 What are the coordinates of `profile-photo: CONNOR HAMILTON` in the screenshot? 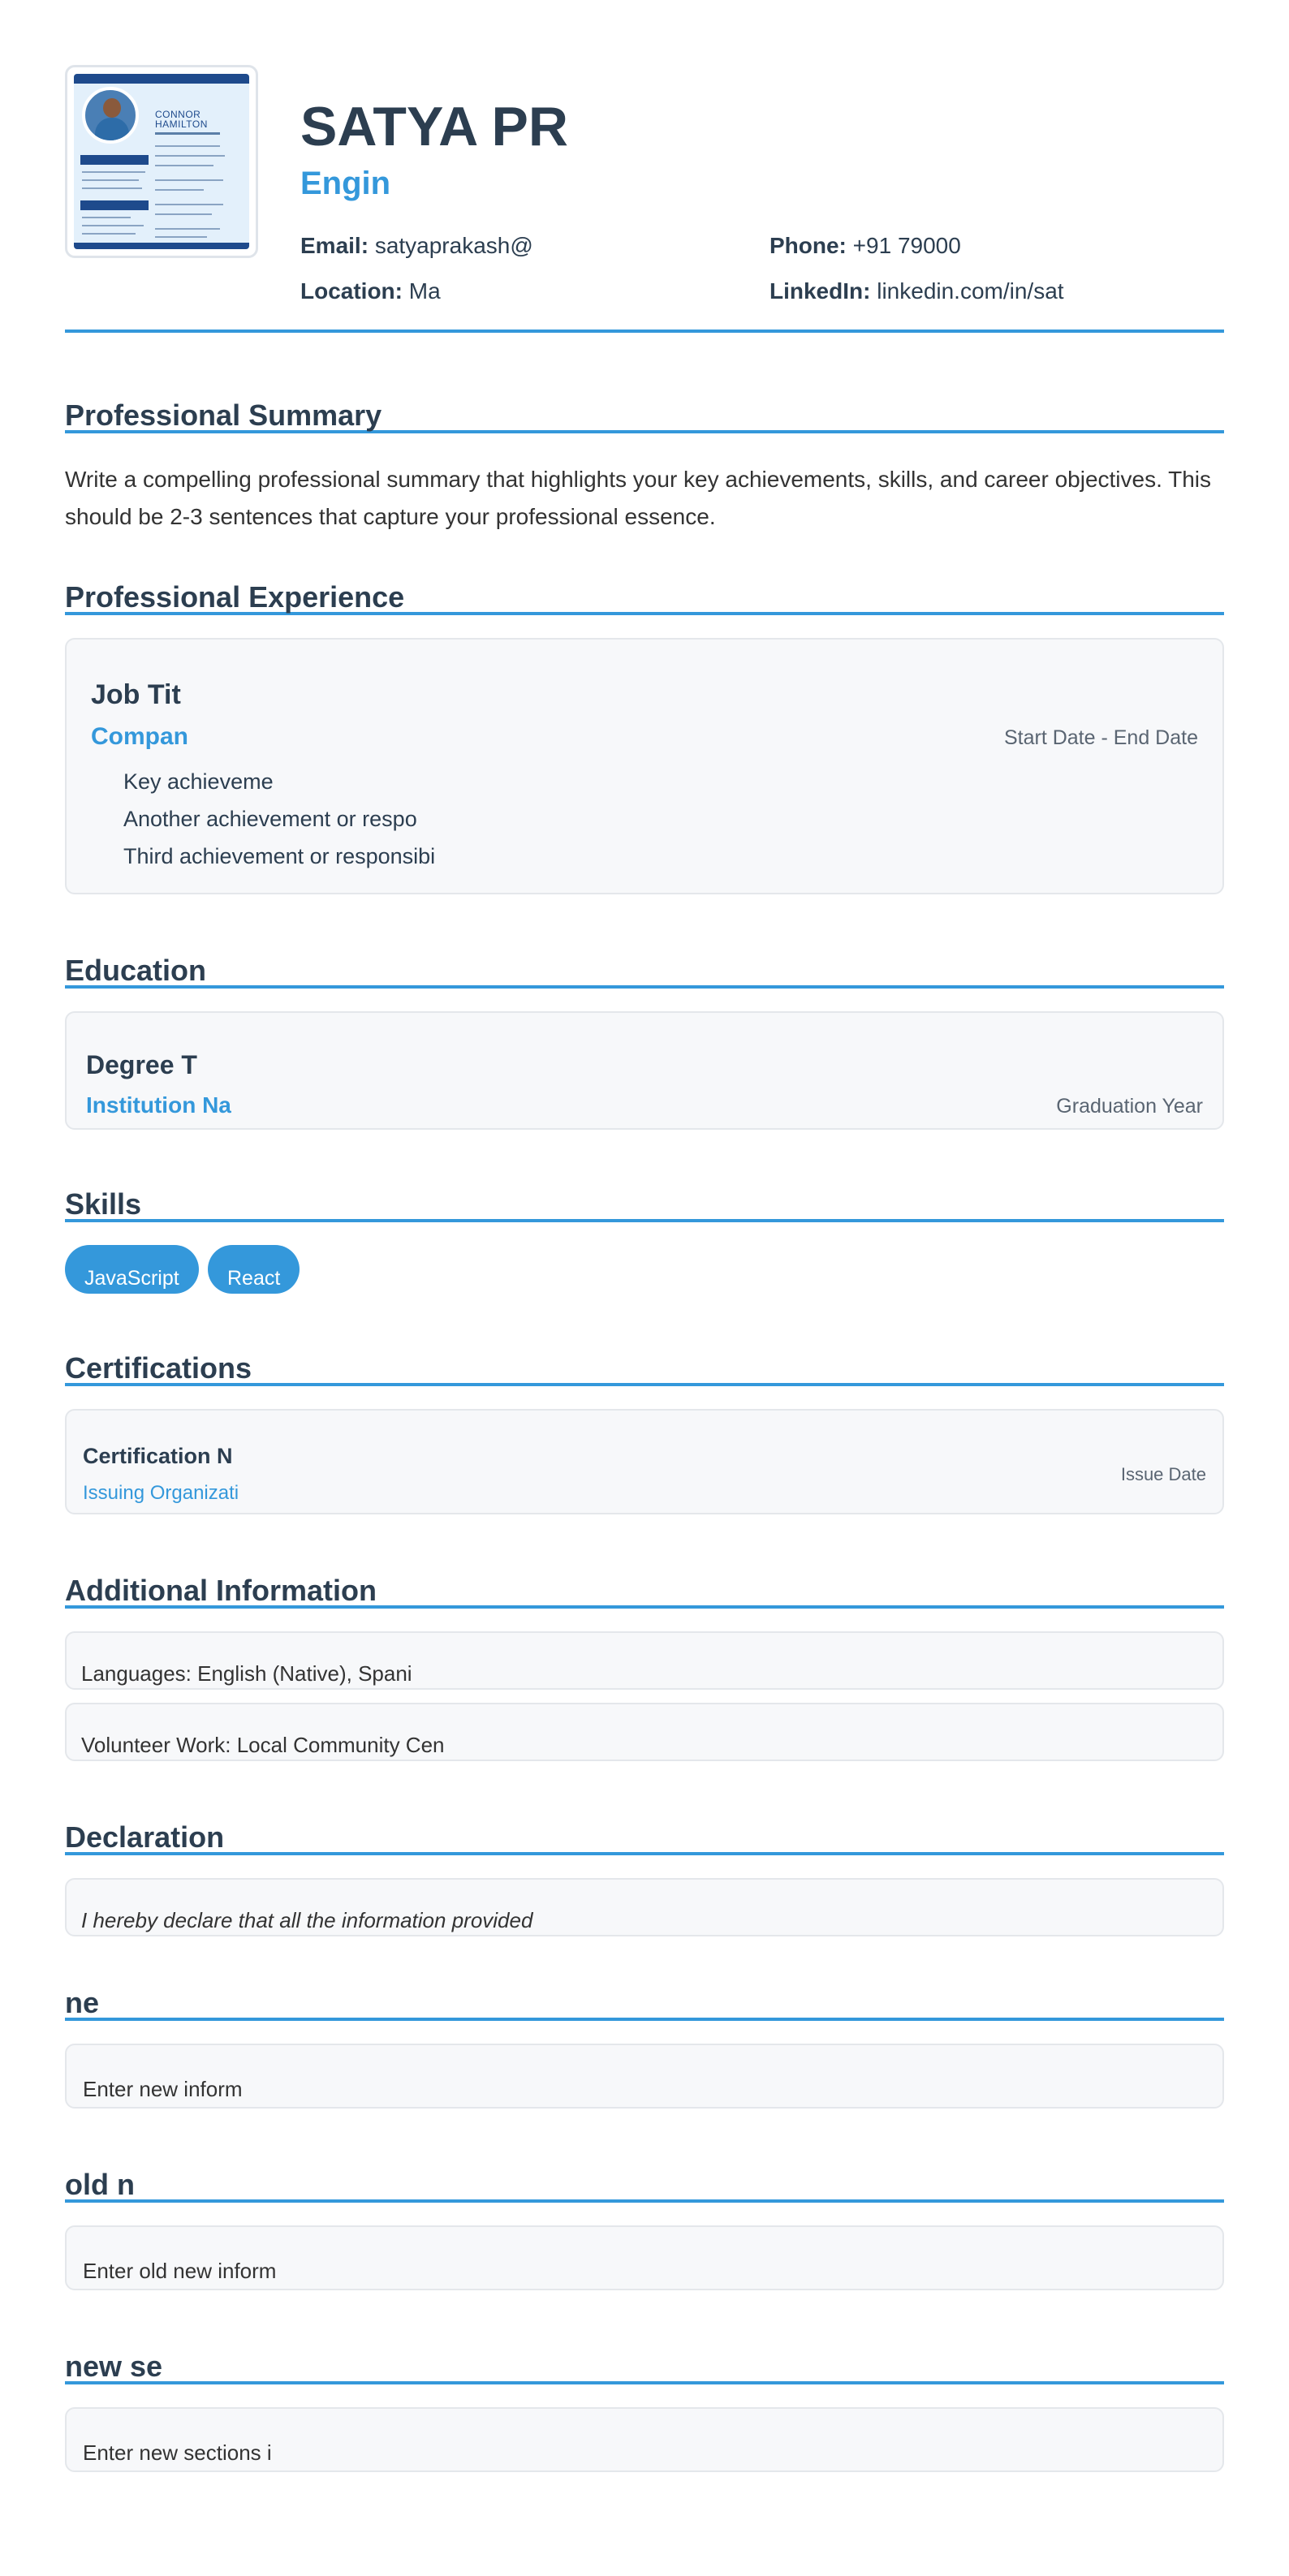 It's located at (161, 162).